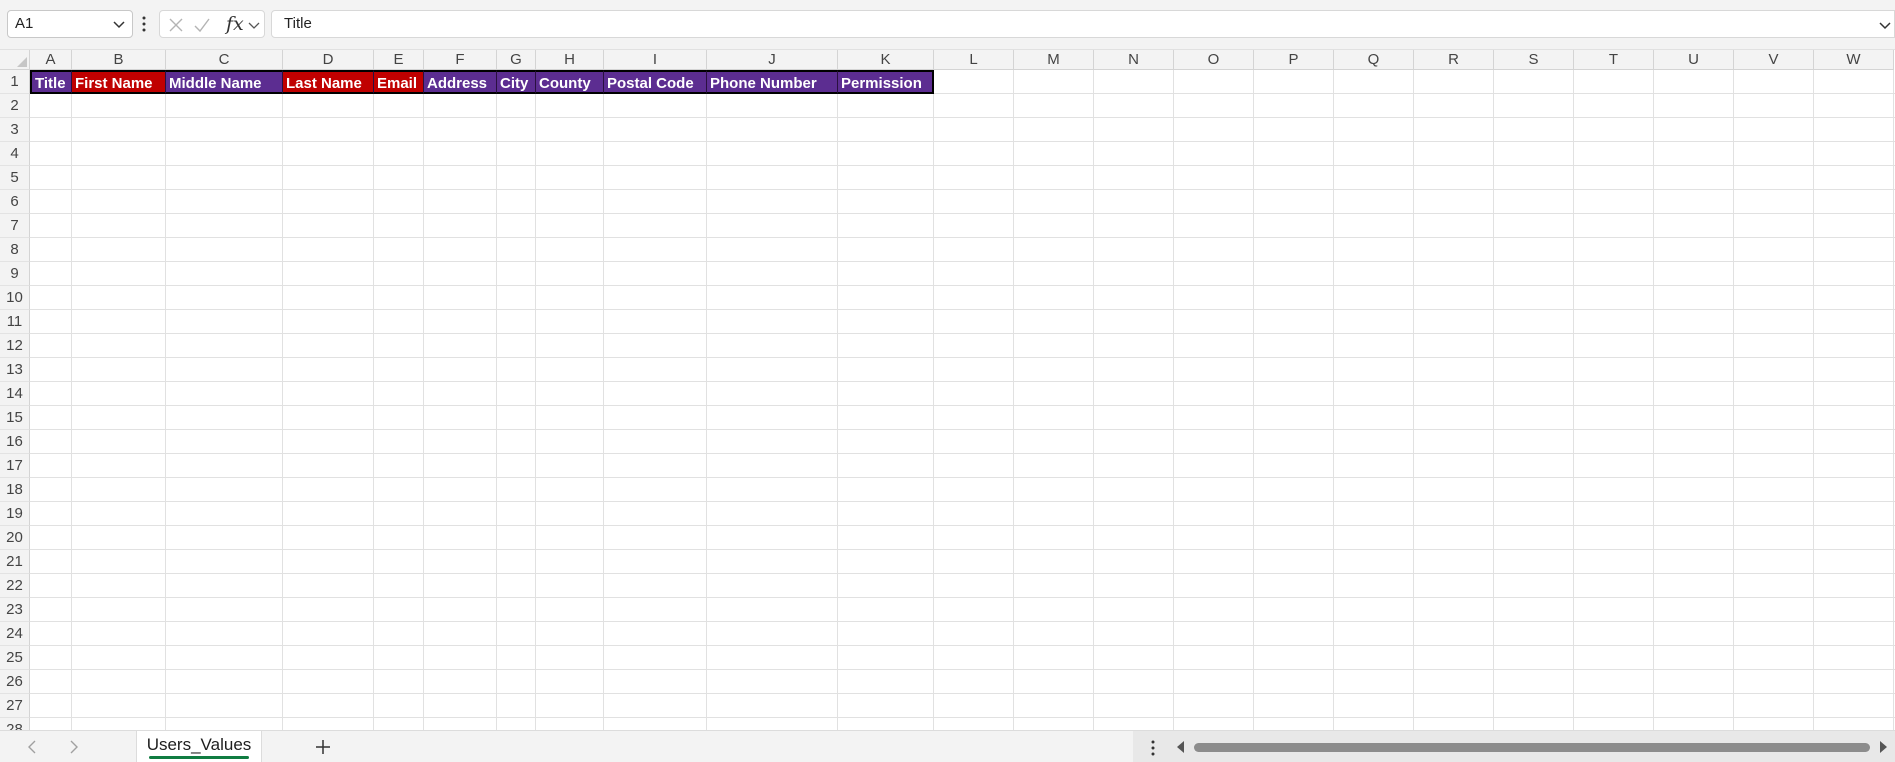  What do you see at coordinates (1614, 60) in the screenshot?
I see `column-header-t: T` at bounding box center [1614, 60].